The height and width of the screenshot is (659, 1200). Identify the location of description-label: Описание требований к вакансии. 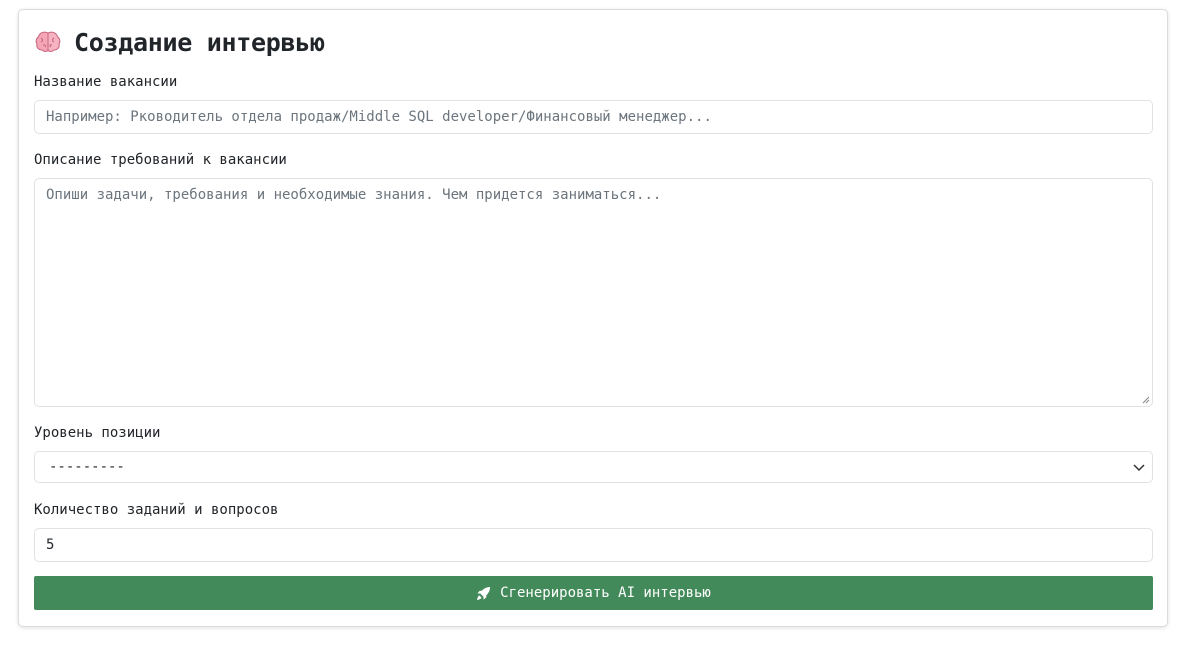
(160, 160).